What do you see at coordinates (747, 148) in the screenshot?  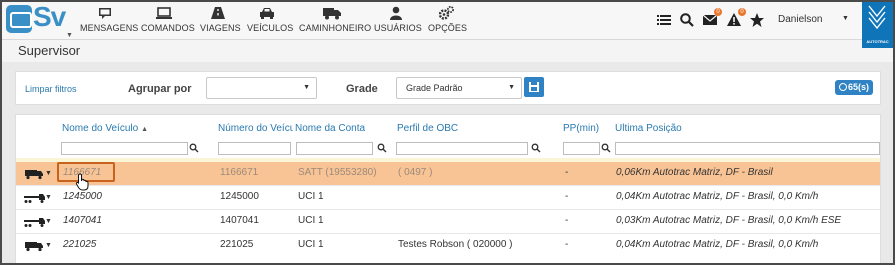 I see `filter-input-ultima-posicao` at bounding box center [747, 148].